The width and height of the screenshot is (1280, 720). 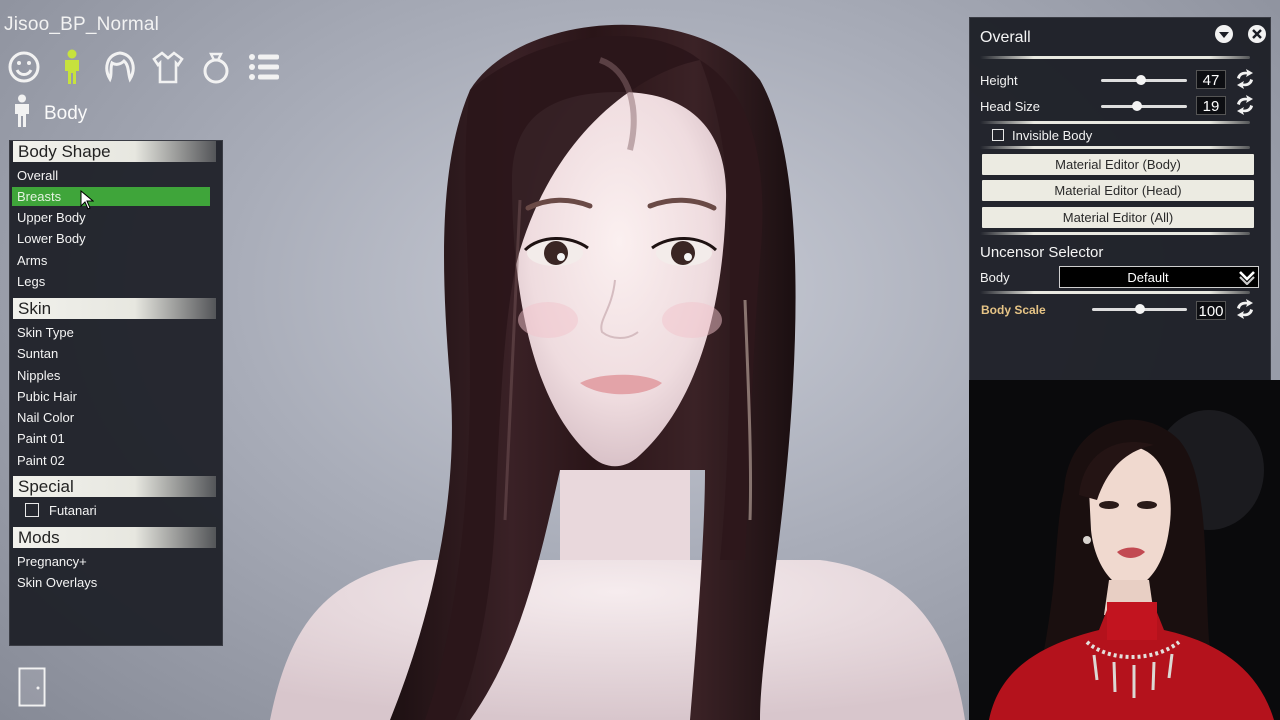 I want to click on menu-item-skin-type: Skin Type, so click(x=111, y=332).